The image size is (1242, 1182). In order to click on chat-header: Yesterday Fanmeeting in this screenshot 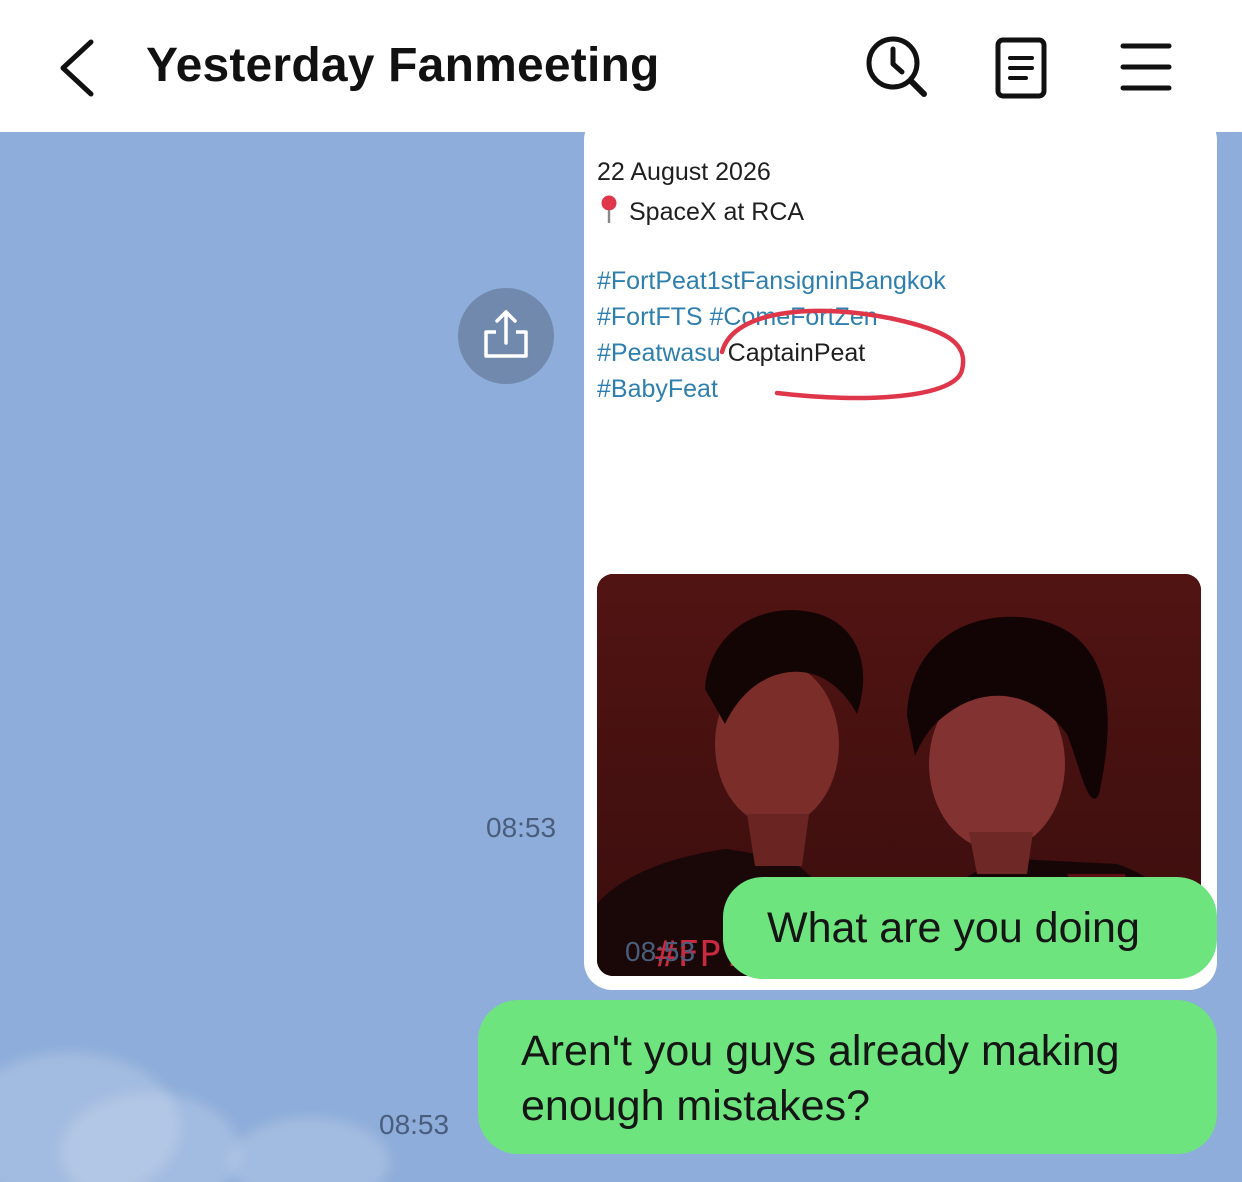, I will do `click(621, 66)`.